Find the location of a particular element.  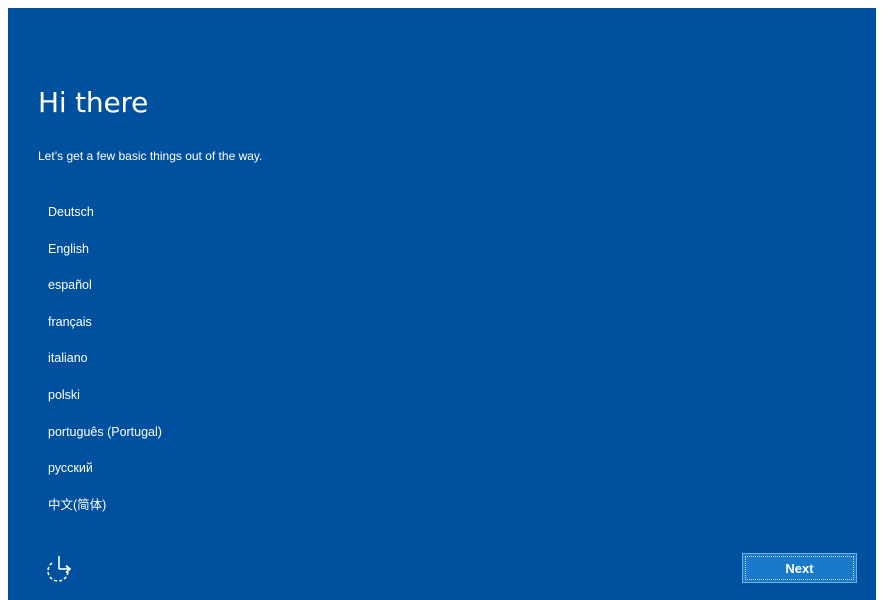

language-item-russian: русский is located at coordinates (190, 471).